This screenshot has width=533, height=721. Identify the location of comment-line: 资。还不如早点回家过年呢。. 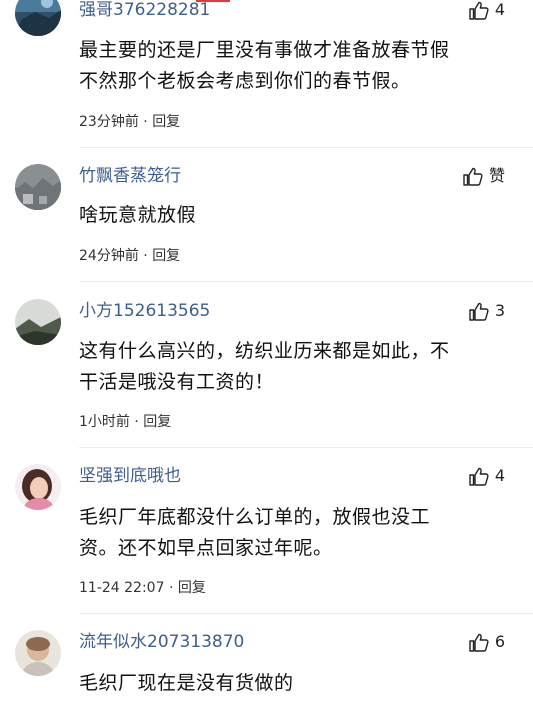
(206, 548).